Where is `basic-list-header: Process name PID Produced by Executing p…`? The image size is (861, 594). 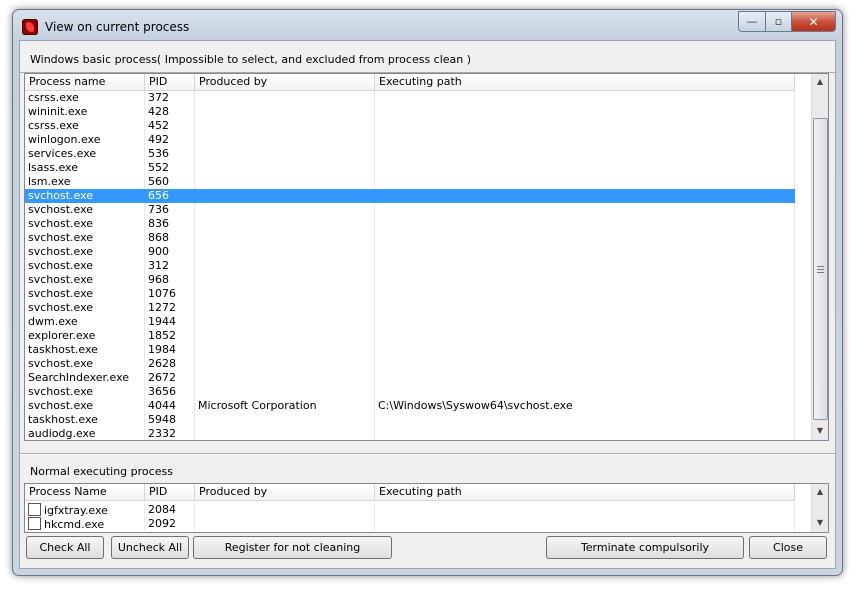 basic-list-header: Process name PID Produced by Executing p… is located at coordinates (410, 82).